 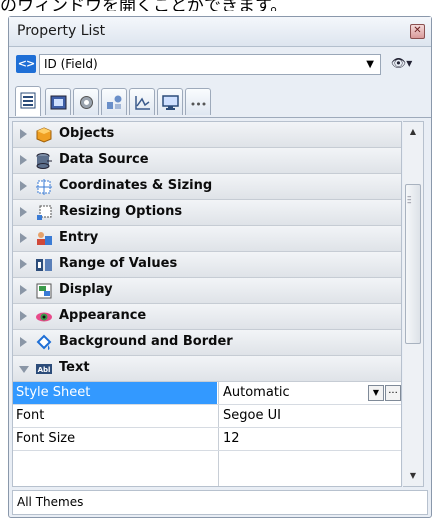 I want to click on section-label: Resizing Options, so click(x=121, y=211).